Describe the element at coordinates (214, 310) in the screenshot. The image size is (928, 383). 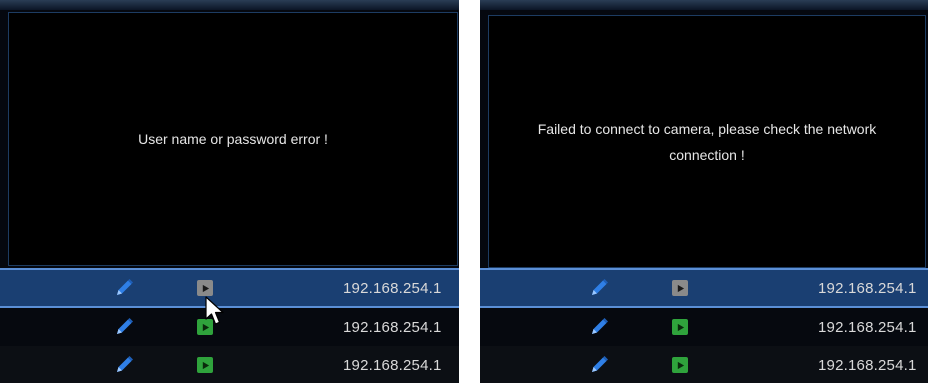
I see `mouse-cursor-icon` at that location.